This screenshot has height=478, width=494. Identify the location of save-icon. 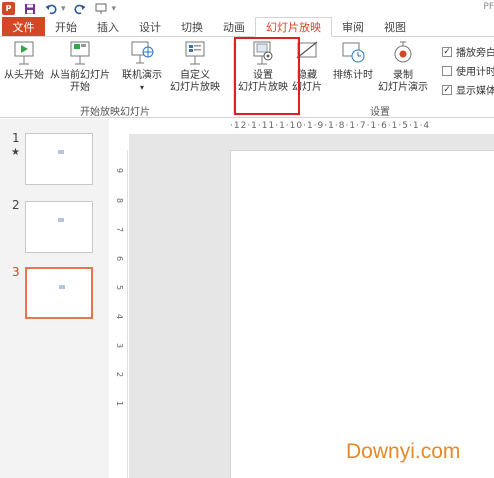
(29, 8).